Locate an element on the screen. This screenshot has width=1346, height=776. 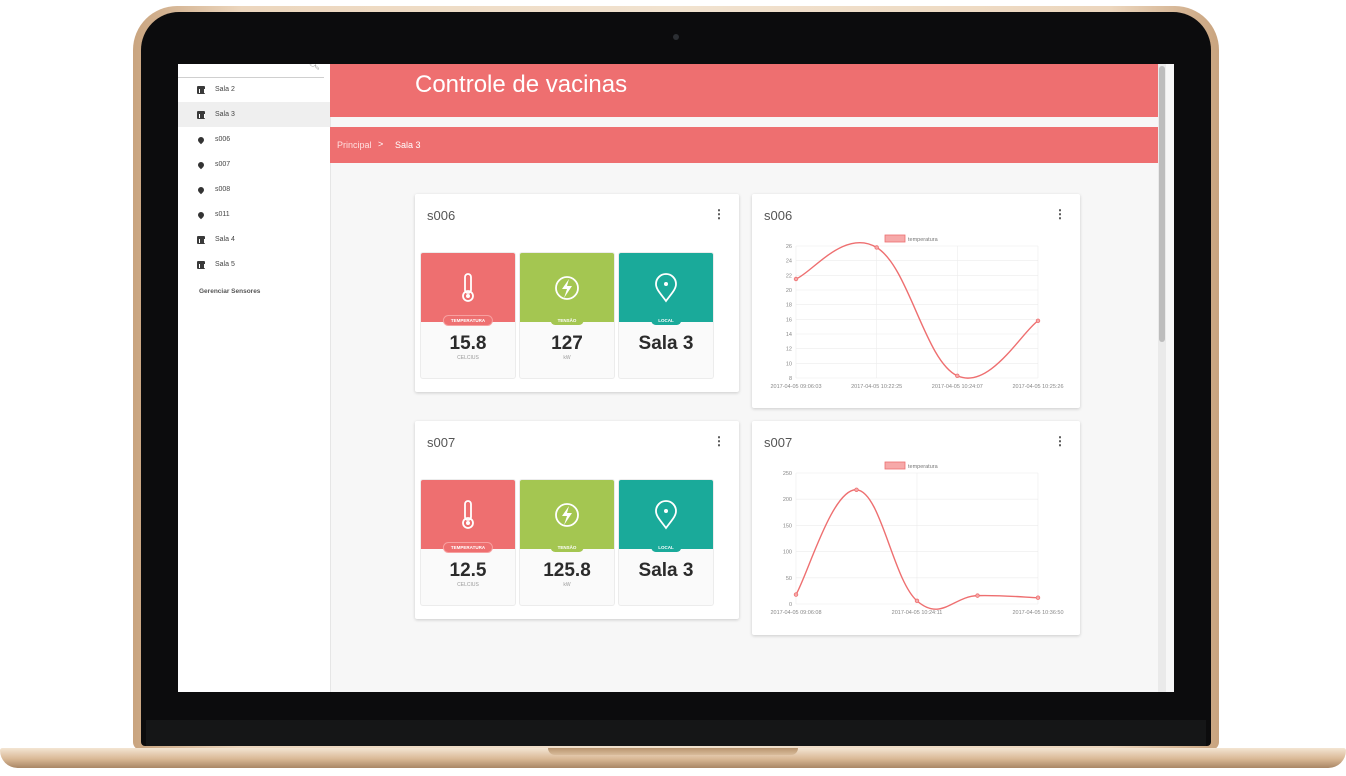
thermometer-icon is located at coordinates (468, 287).